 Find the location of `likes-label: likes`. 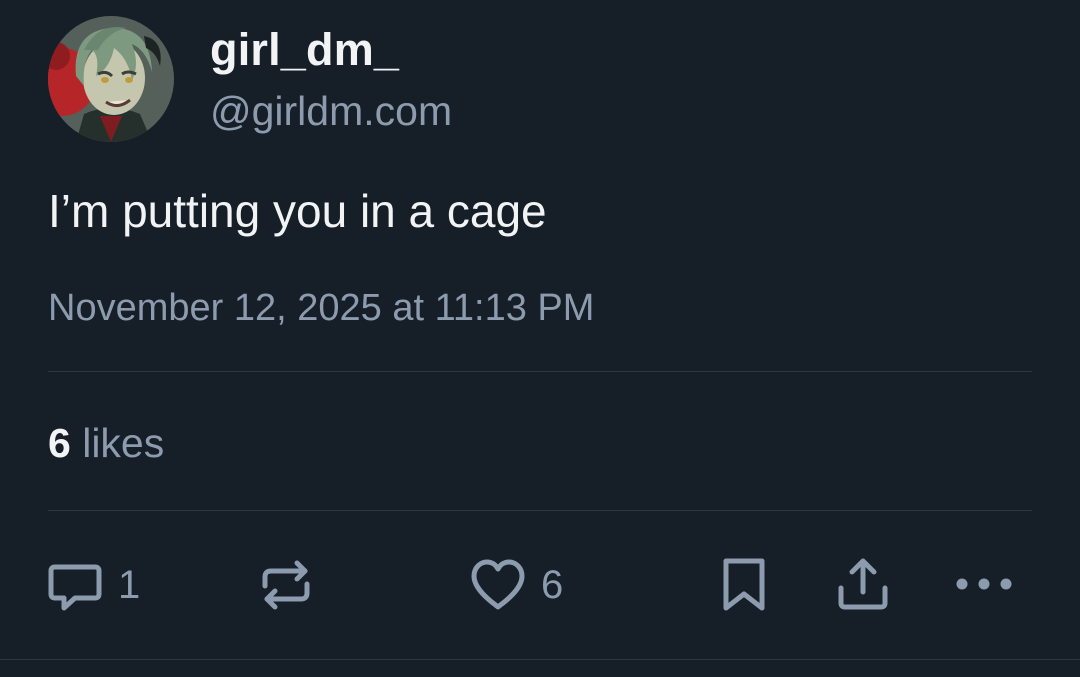

likes-label: likes is located at coordinates (123, 443).